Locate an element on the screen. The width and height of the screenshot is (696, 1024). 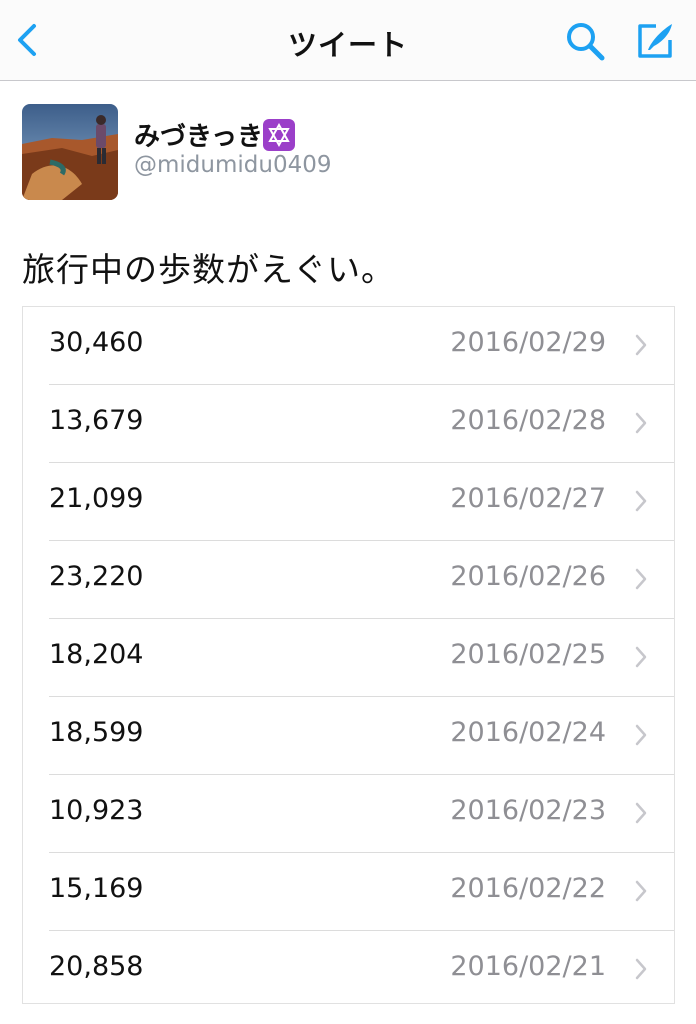
table-row: 23,220 2016/02/26 is located at coordinates (348, 580).